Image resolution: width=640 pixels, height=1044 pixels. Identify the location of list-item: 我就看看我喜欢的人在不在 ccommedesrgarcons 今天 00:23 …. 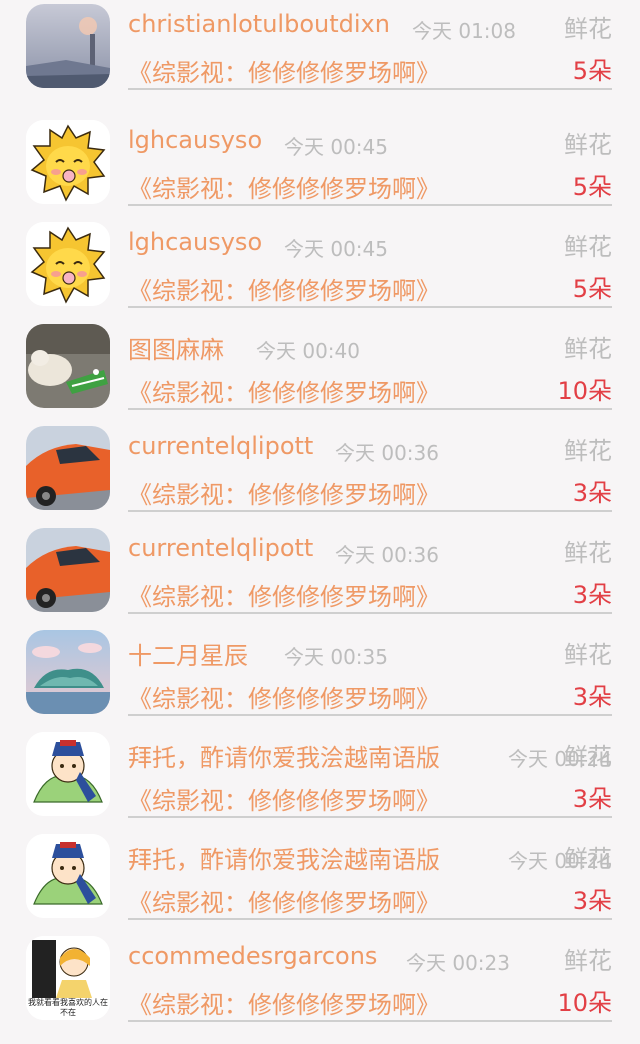
(320, 971).